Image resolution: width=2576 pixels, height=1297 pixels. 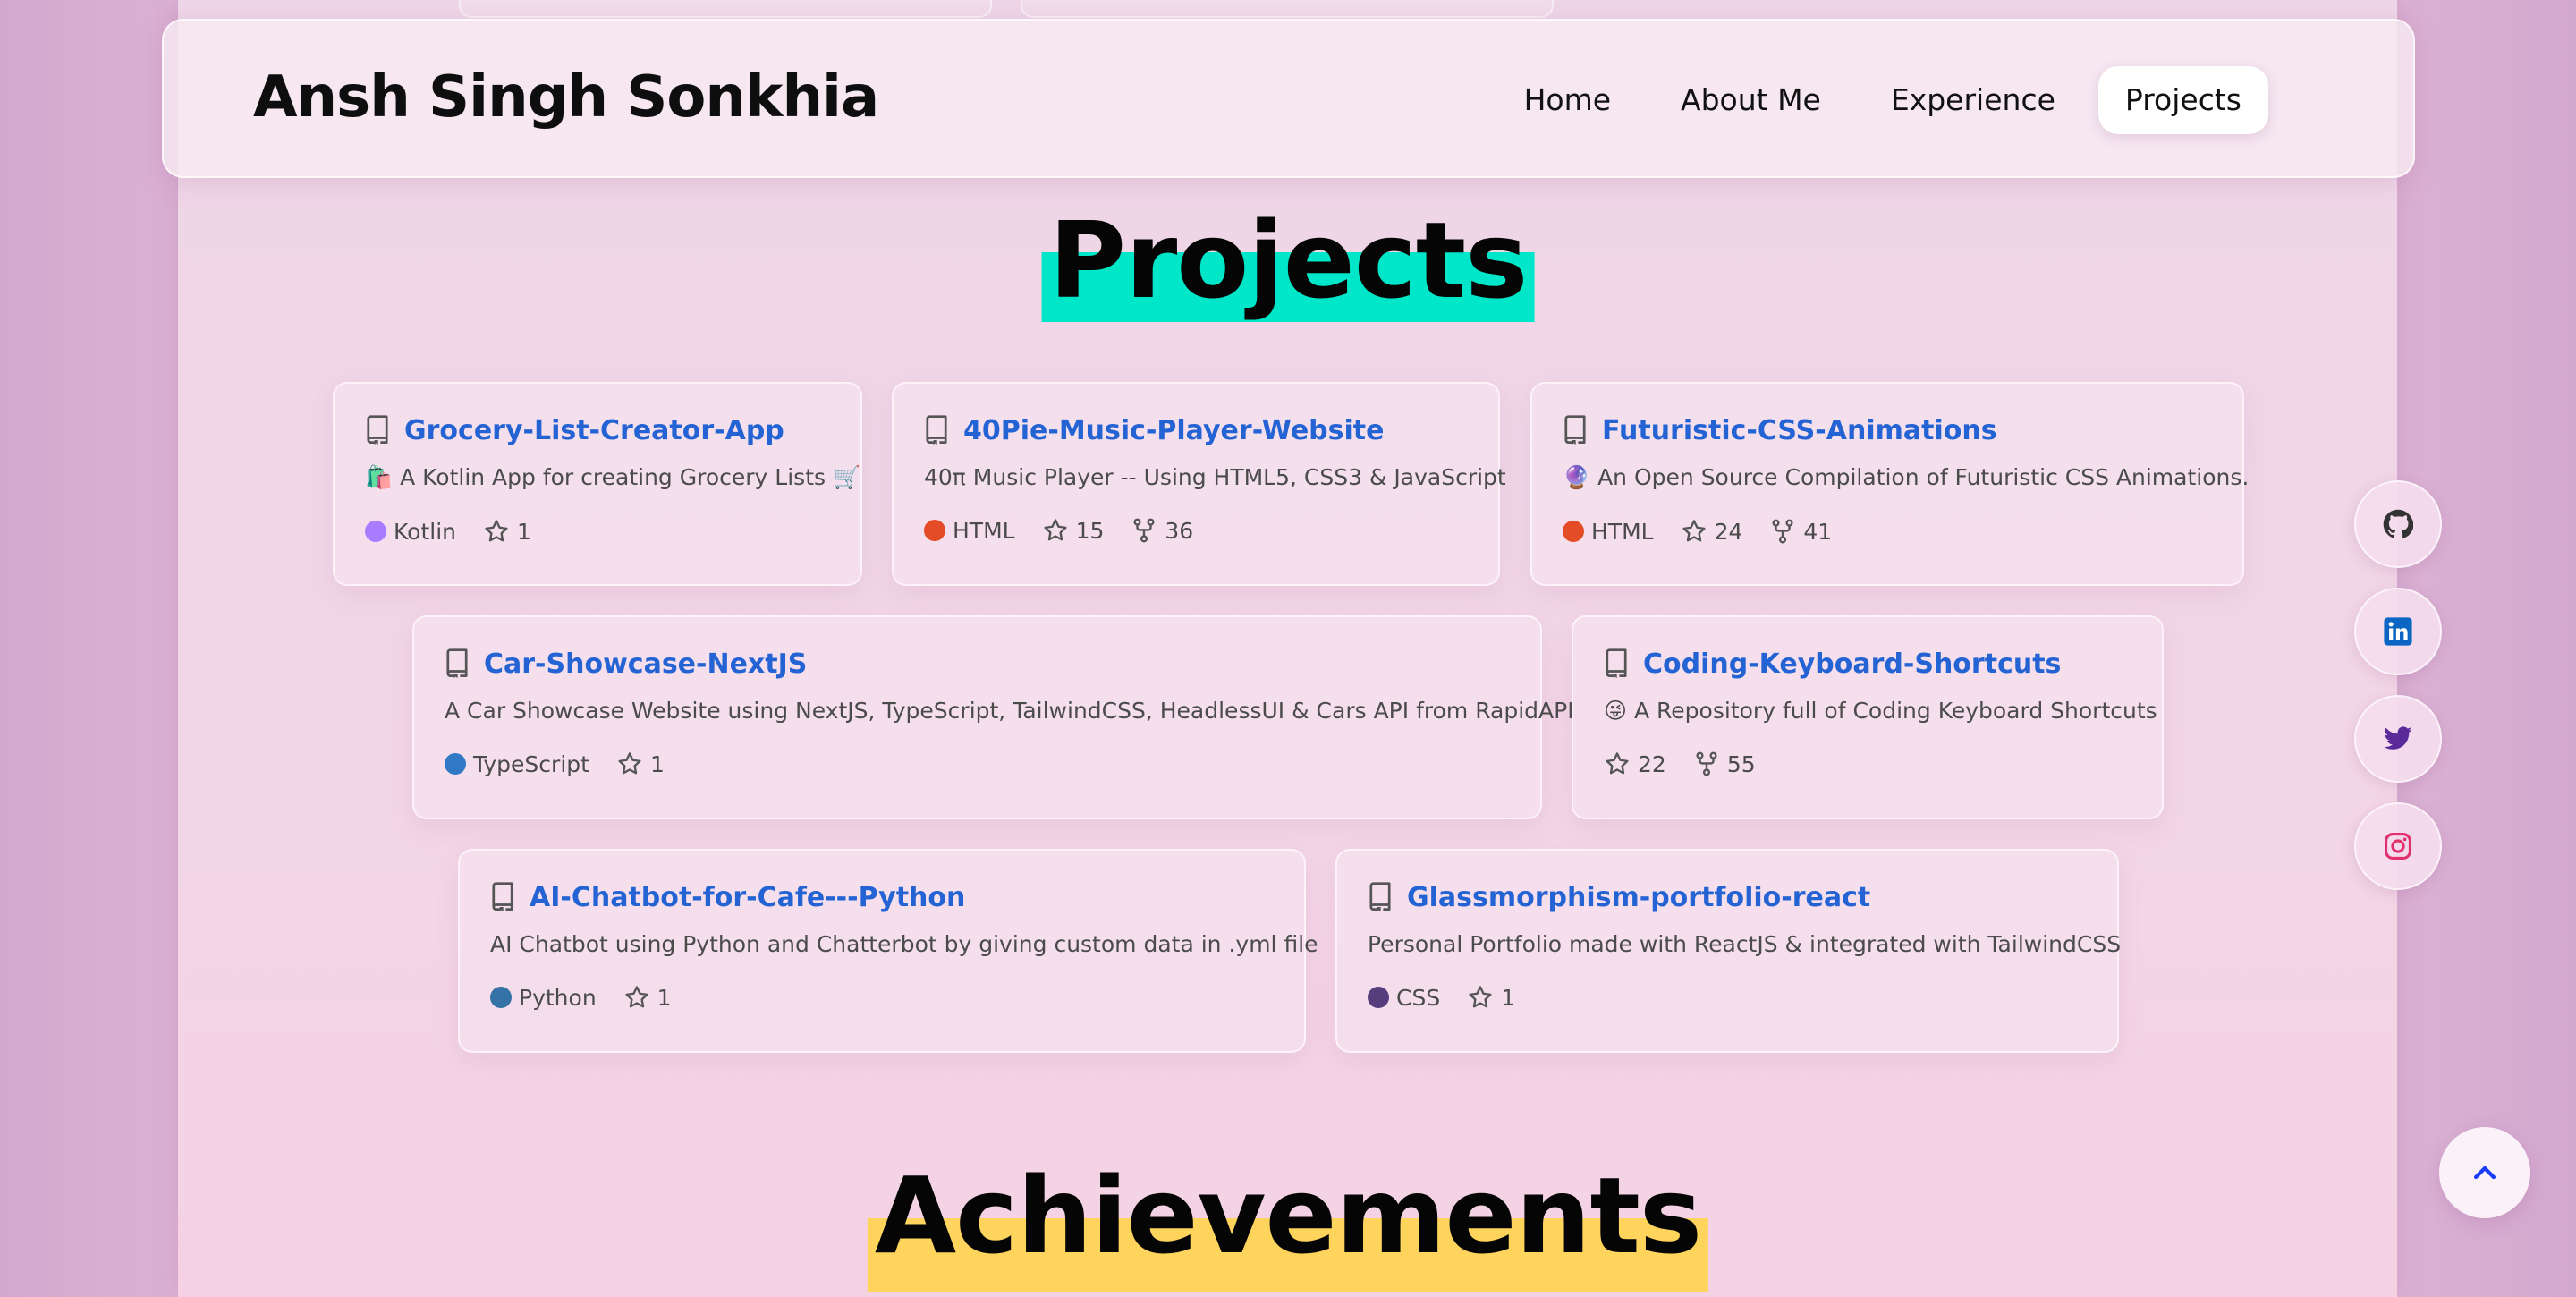 I want to click on nav-links: Home About Me Experience Projects, so click(x=1882, y=100).